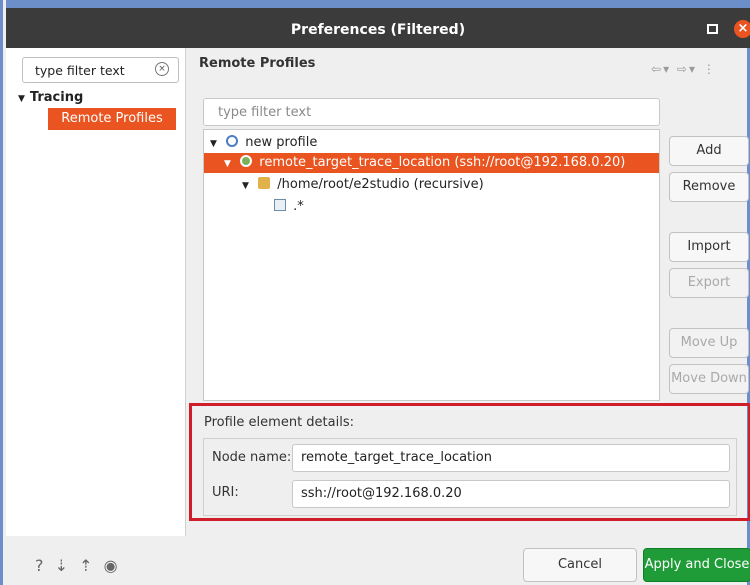 This screenshot has height=585, width=750. I want to click on node-name-field: remote_target_trace_location, so click(511, 458).